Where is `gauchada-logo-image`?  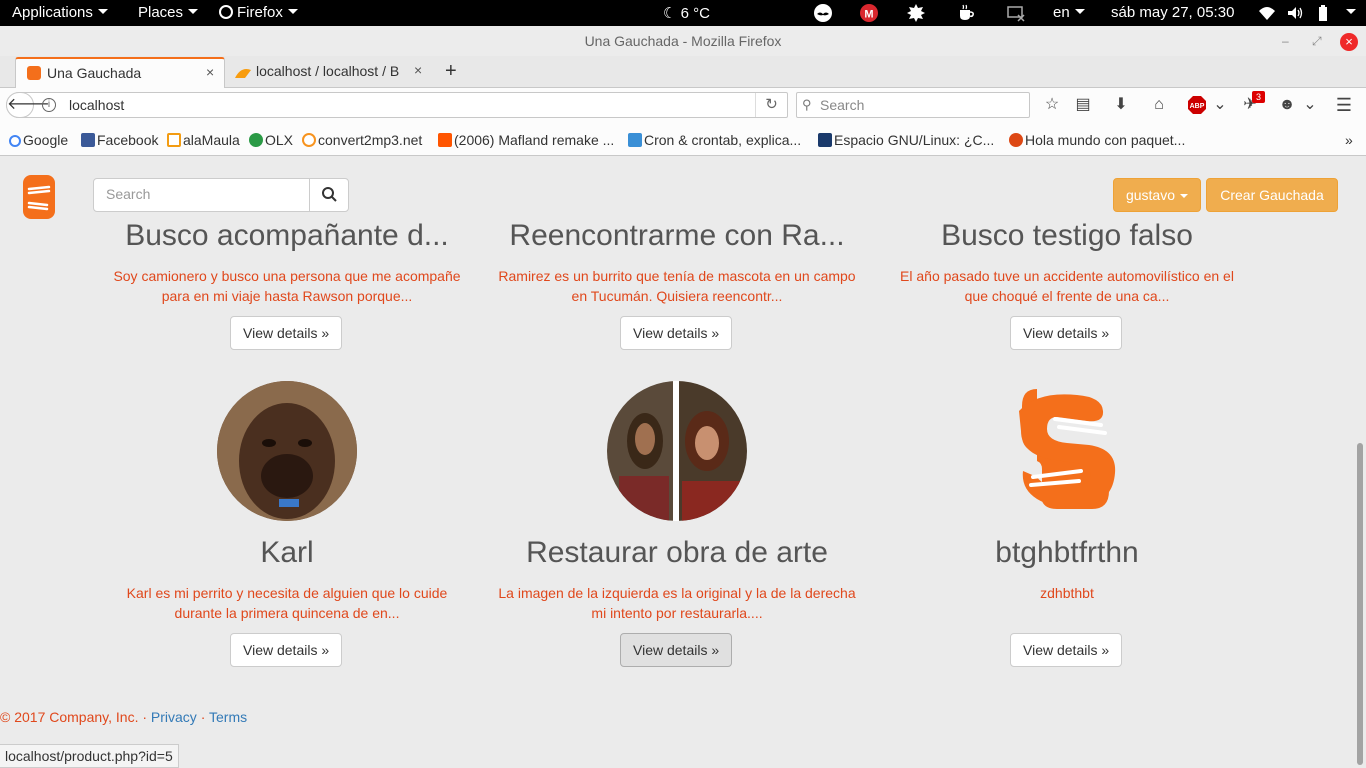 gauchada-logo-image is located at coordinates (1067, 451).